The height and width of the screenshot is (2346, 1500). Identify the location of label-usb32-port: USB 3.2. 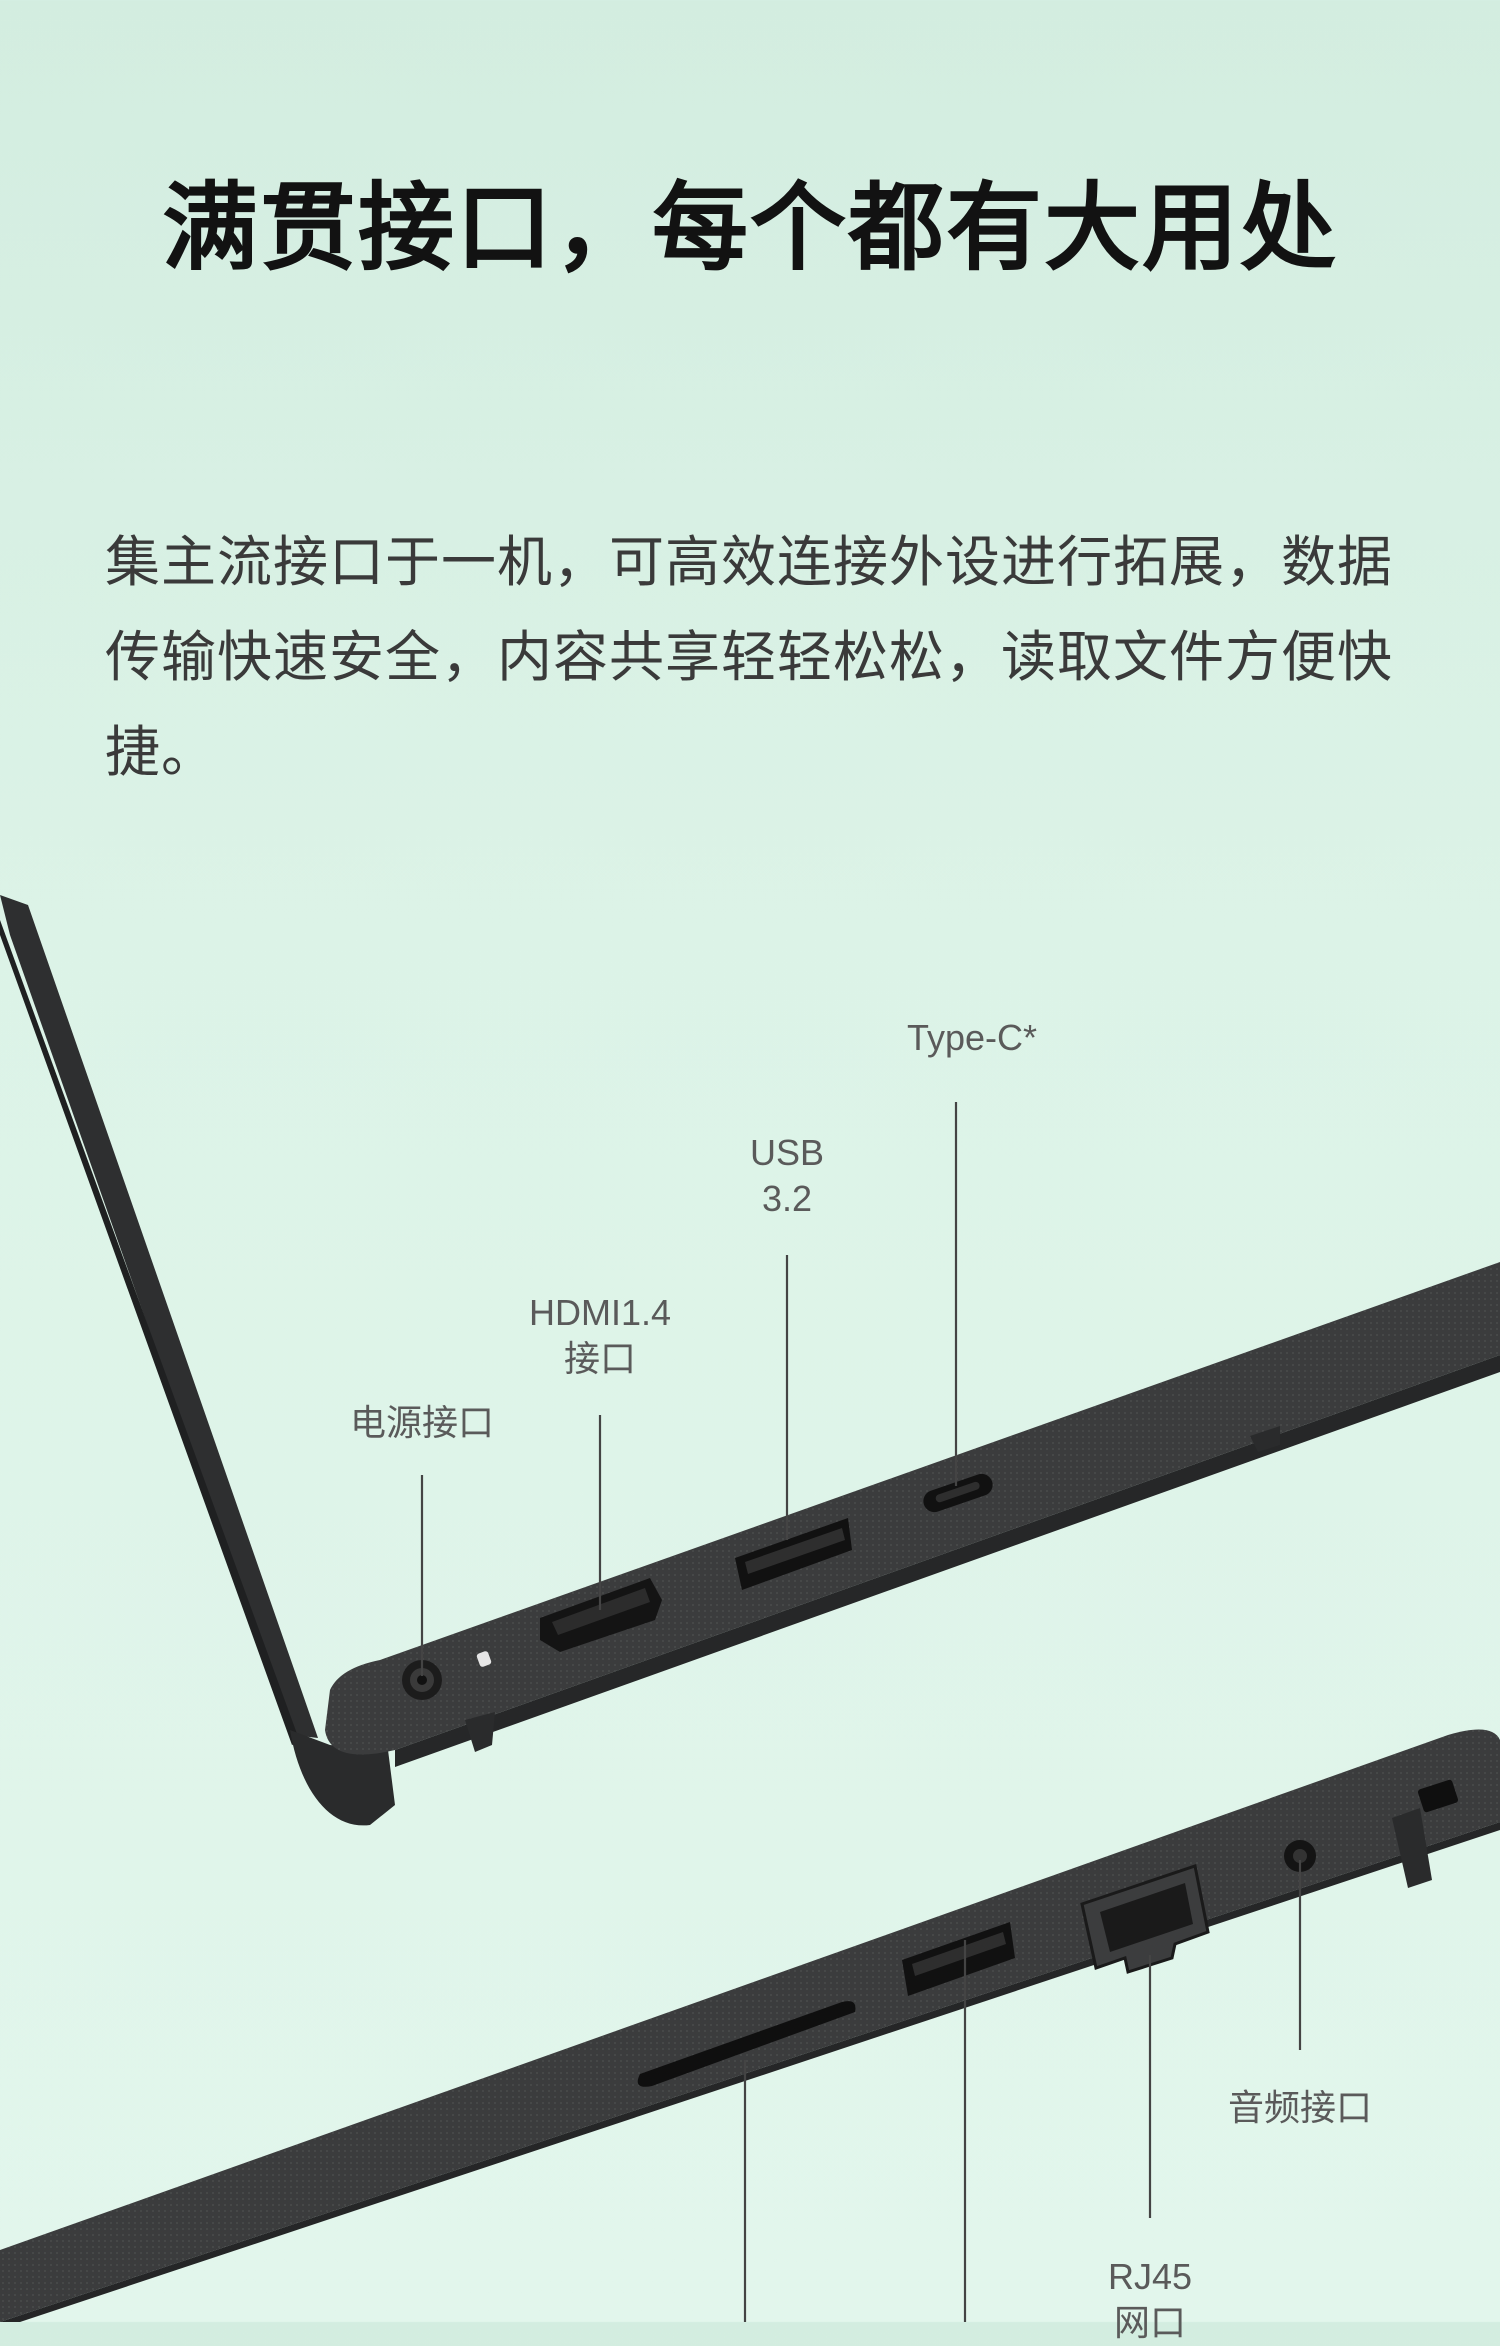
(787, 1175).